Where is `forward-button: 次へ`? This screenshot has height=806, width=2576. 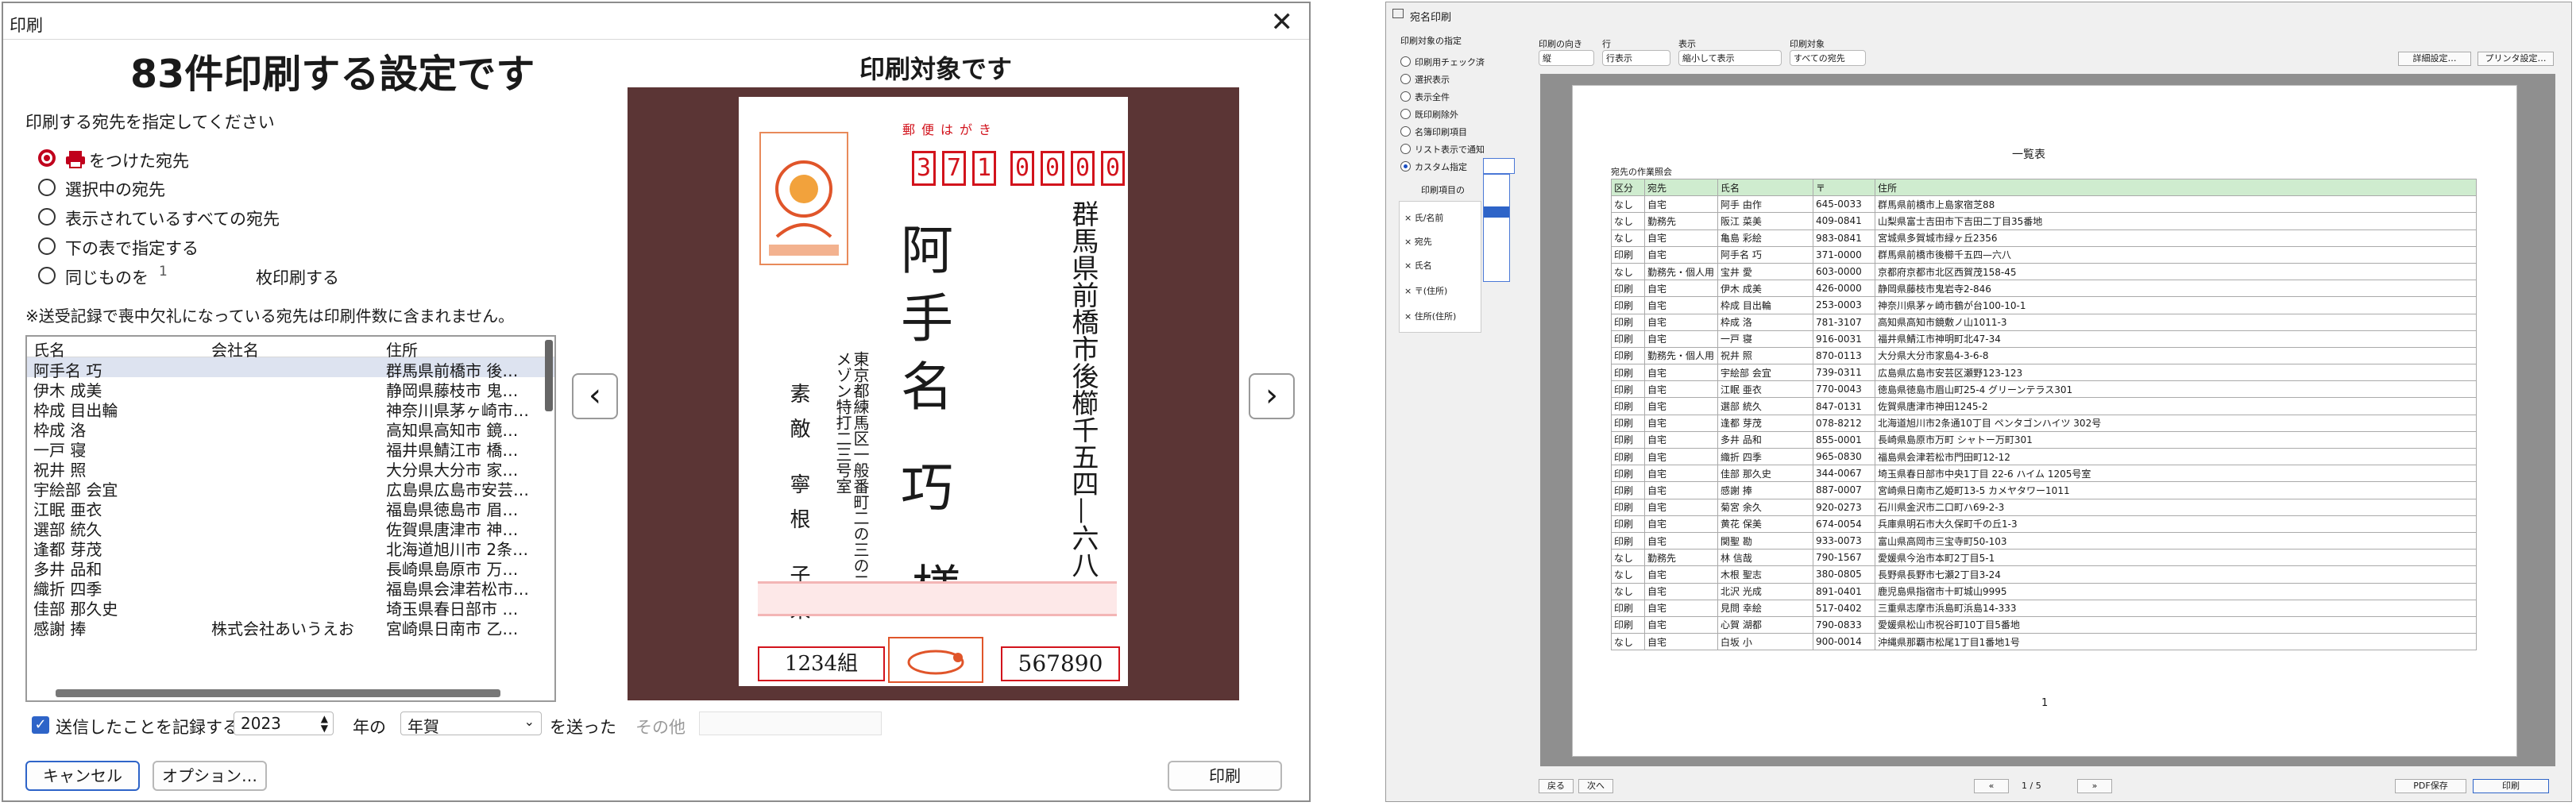 forward-button: 次へ is located at coordinates (1595, 786).